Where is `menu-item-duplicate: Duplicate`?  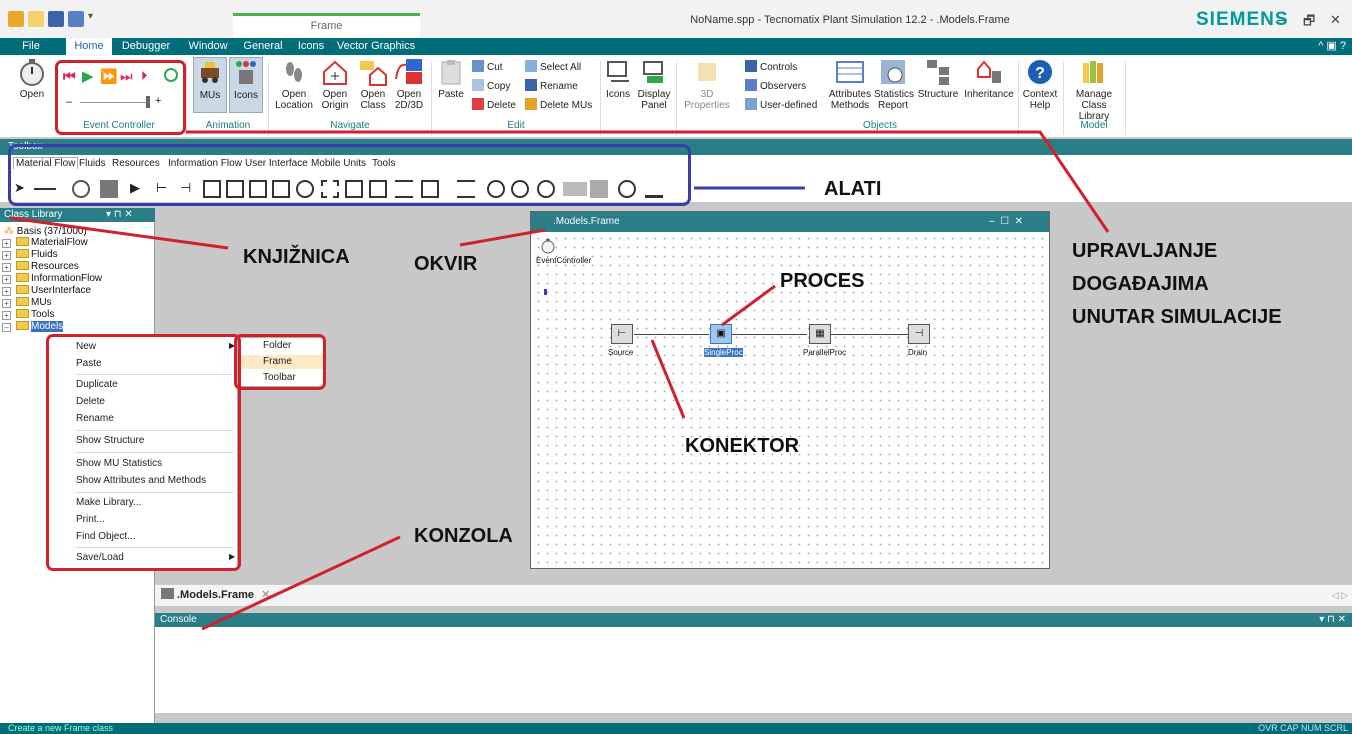
menu-item-duplicate: Duplicate is located at coordinates (97, 384).